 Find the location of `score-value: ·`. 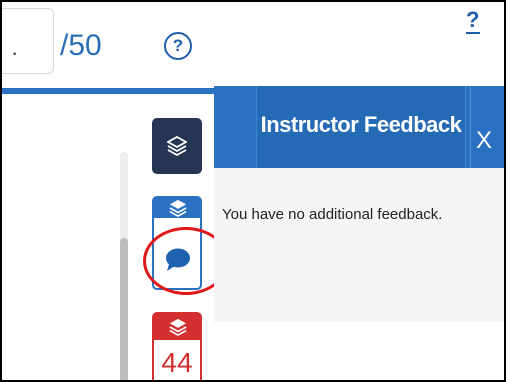

score-value: · is located at coordinates (15, 52).